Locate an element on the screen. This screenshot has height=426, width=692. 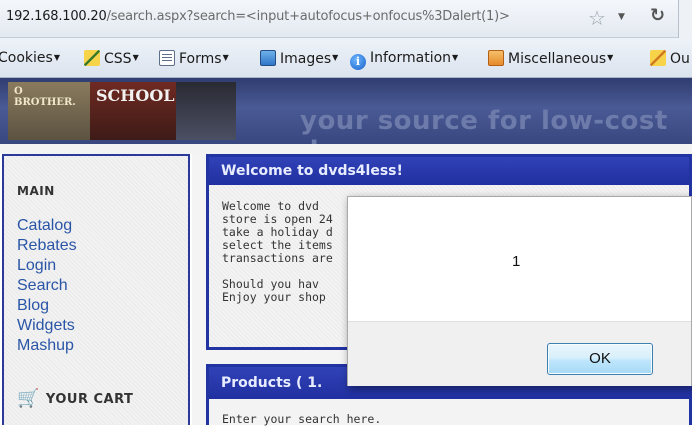
star-icon: ☆ is located at coordinates (597, 18).